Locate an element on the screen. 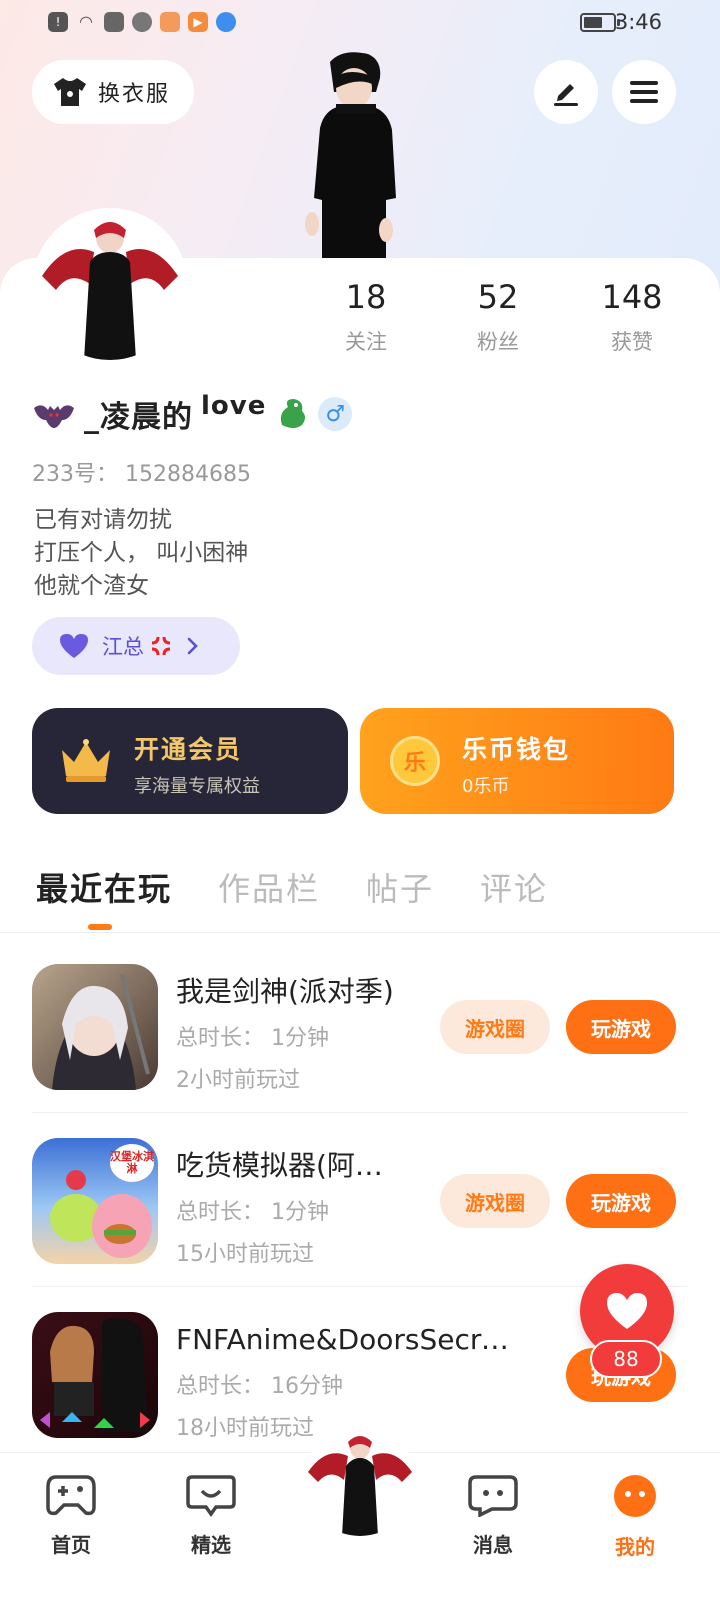 This screenshot has width=720, height=1600. bat-icon is located at coordinates (54, 416).